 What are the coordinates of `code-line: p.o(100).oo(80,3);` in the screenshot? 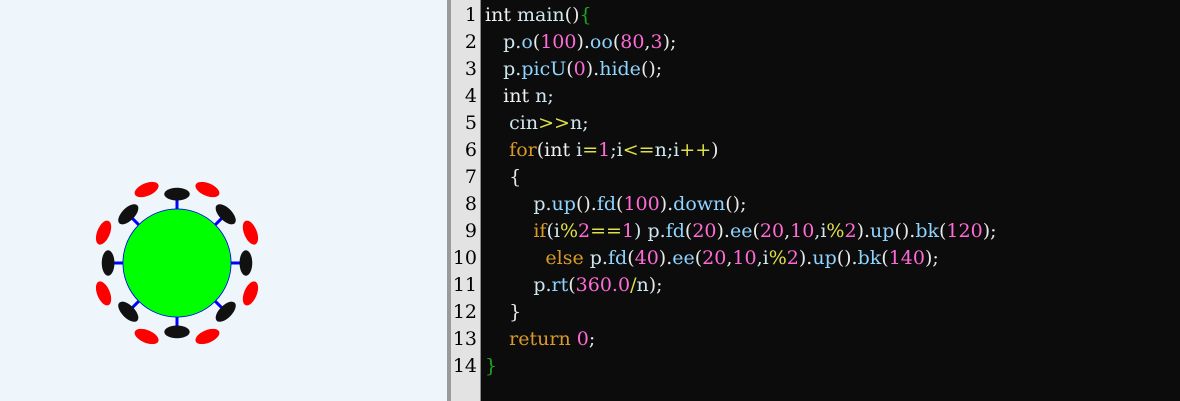 It's located at (580, 42).